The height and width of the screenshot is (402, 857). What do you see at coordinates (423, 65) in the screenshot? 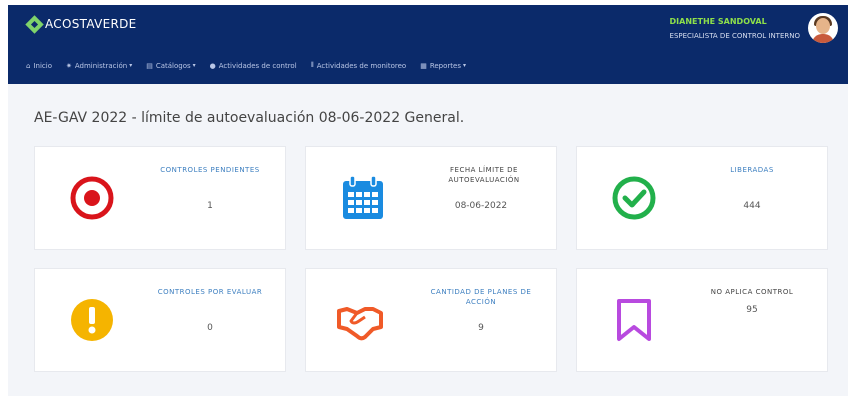
I see `report-icon: ▦` at bounding box center [423, 65].